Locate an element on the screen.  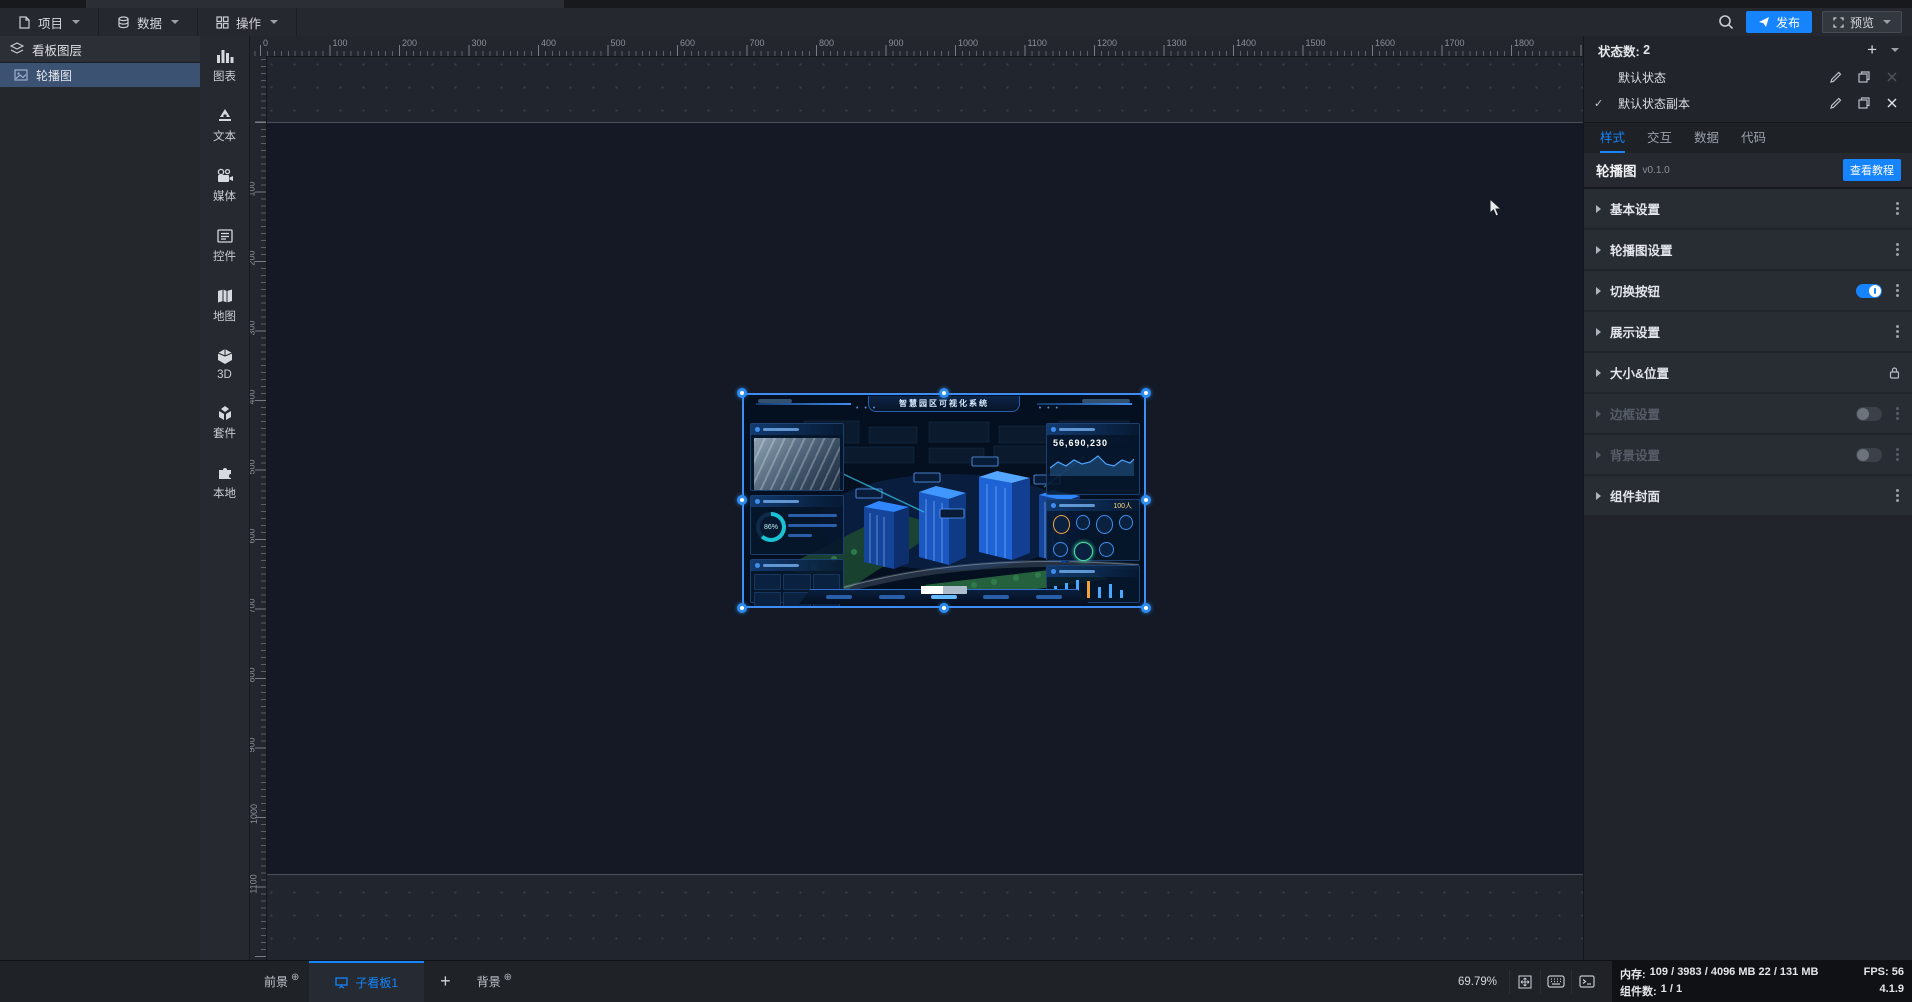
console-icon is located at coordinates (1586, 981).